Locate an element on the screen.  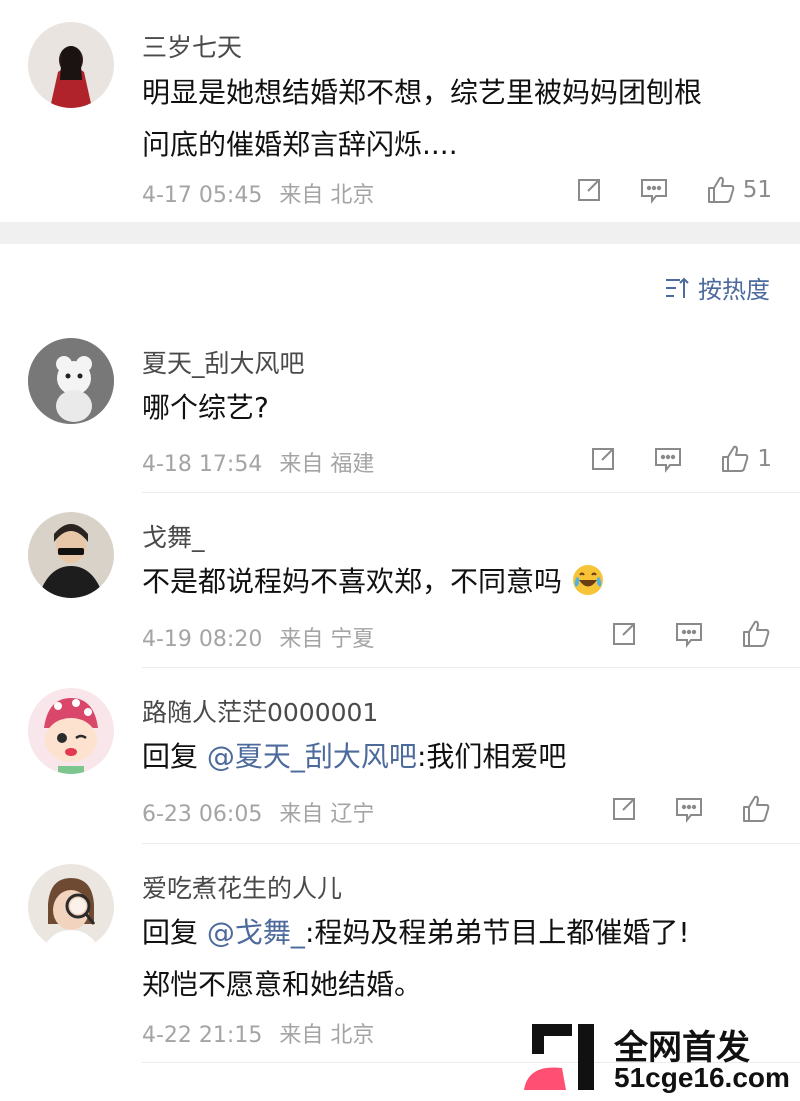
comment-line: 哪个综艺? is located at coordinates (205, 407).